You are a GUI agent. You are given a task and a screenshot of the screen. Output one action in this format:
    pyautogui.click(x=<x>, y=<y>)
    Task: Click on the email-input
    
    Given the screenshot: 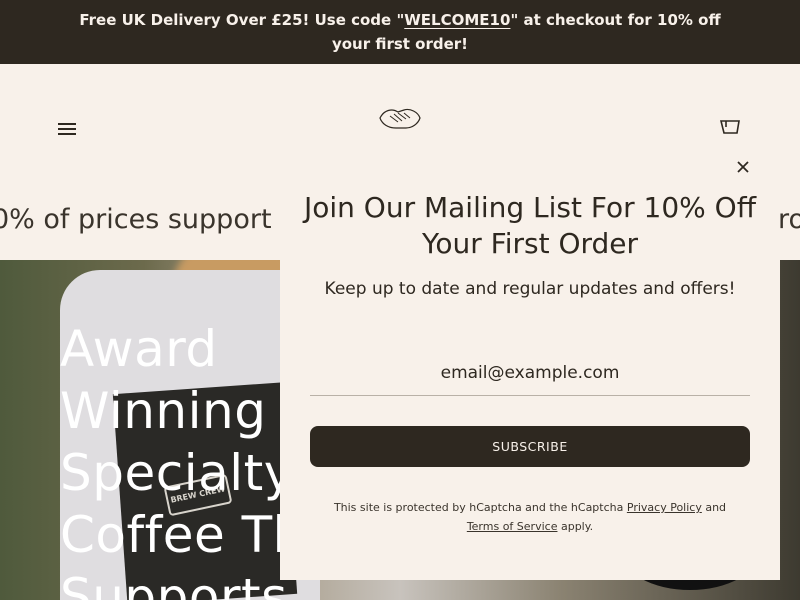 What is the action you would take?
    pyautogui.click(x=530, y=373)
    